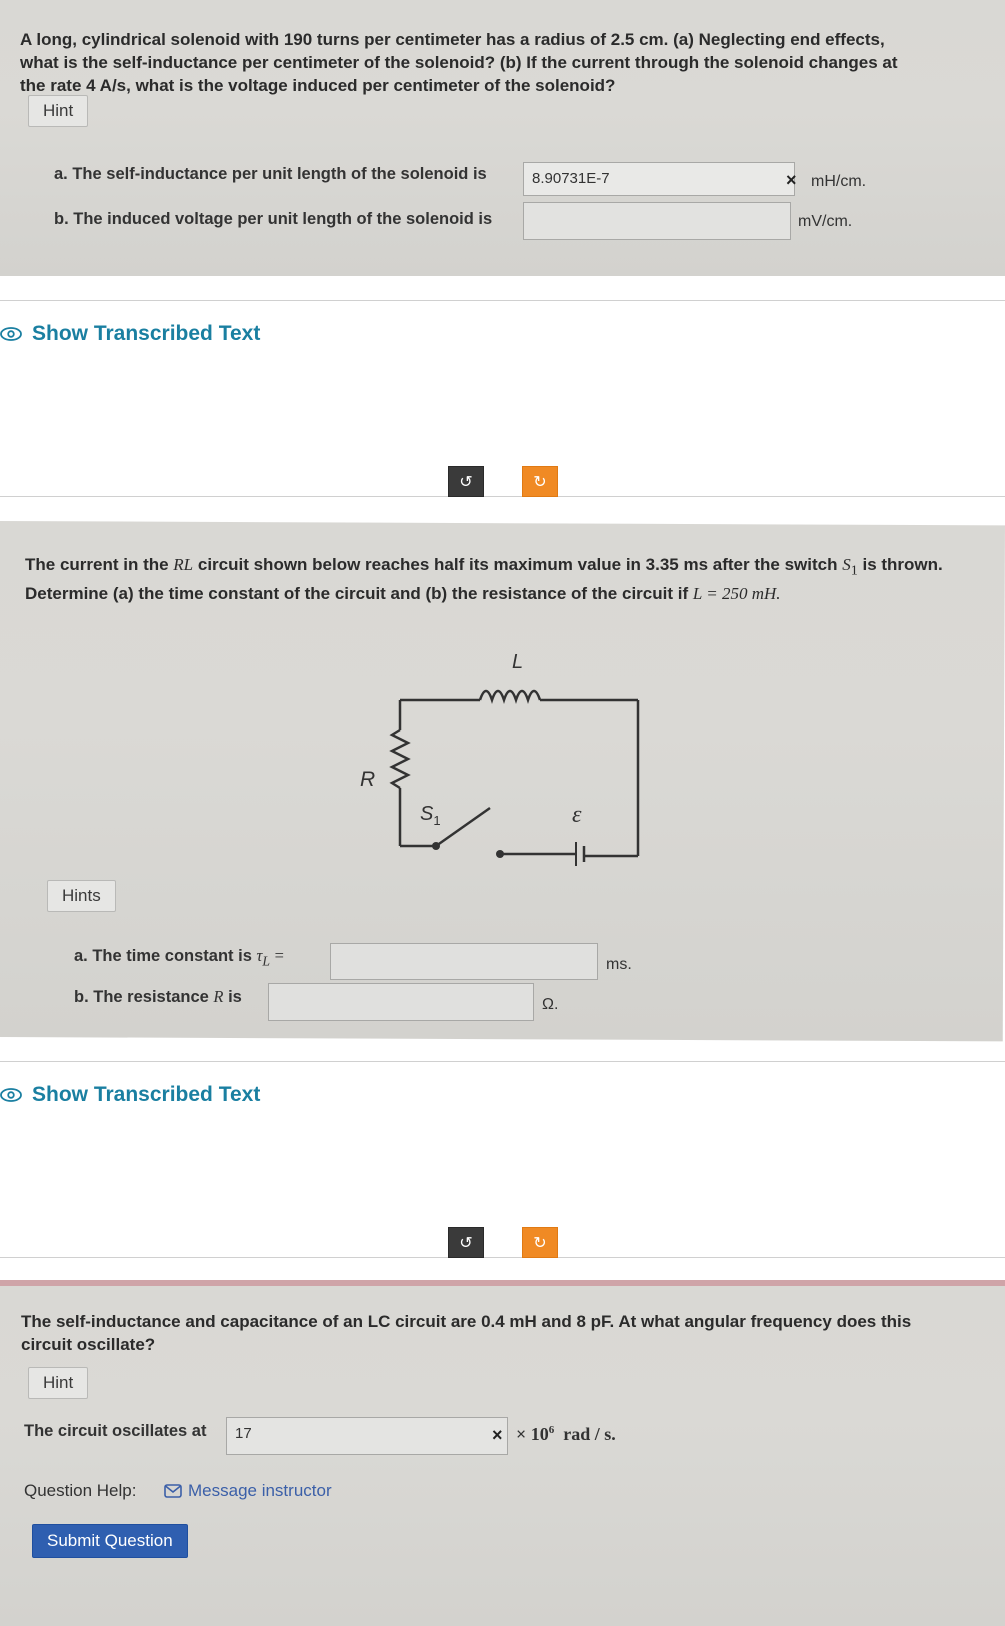  What do you see at coordinates (81, 896) in the screenshot?
I see `hints-button: Hints` at bounding box center [81, 896].